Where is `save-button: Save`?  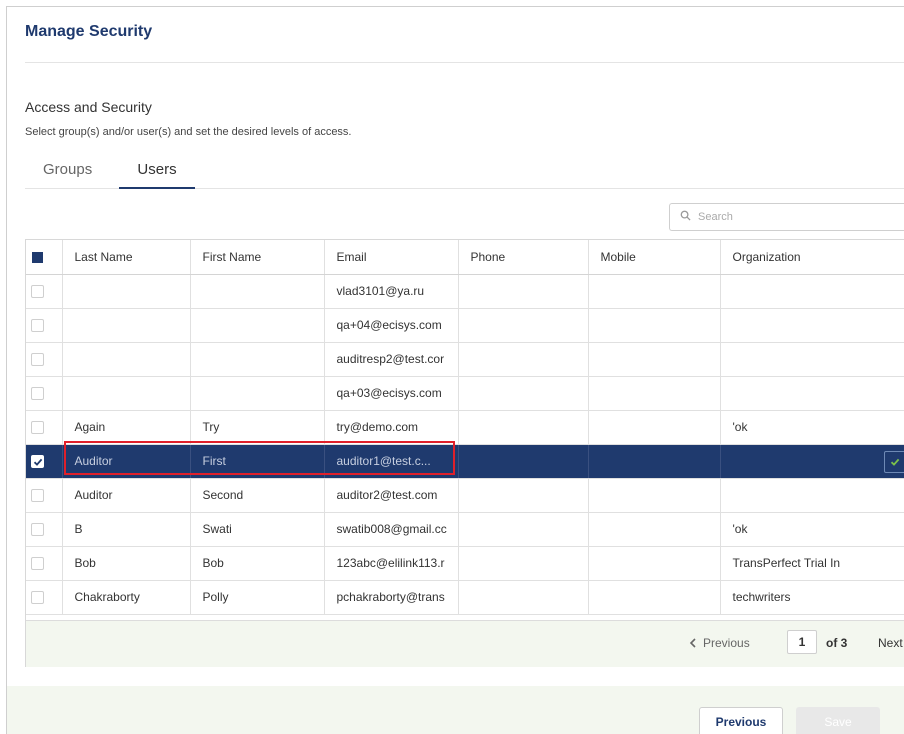 save-button: Save is located at coordinates (838, 720).